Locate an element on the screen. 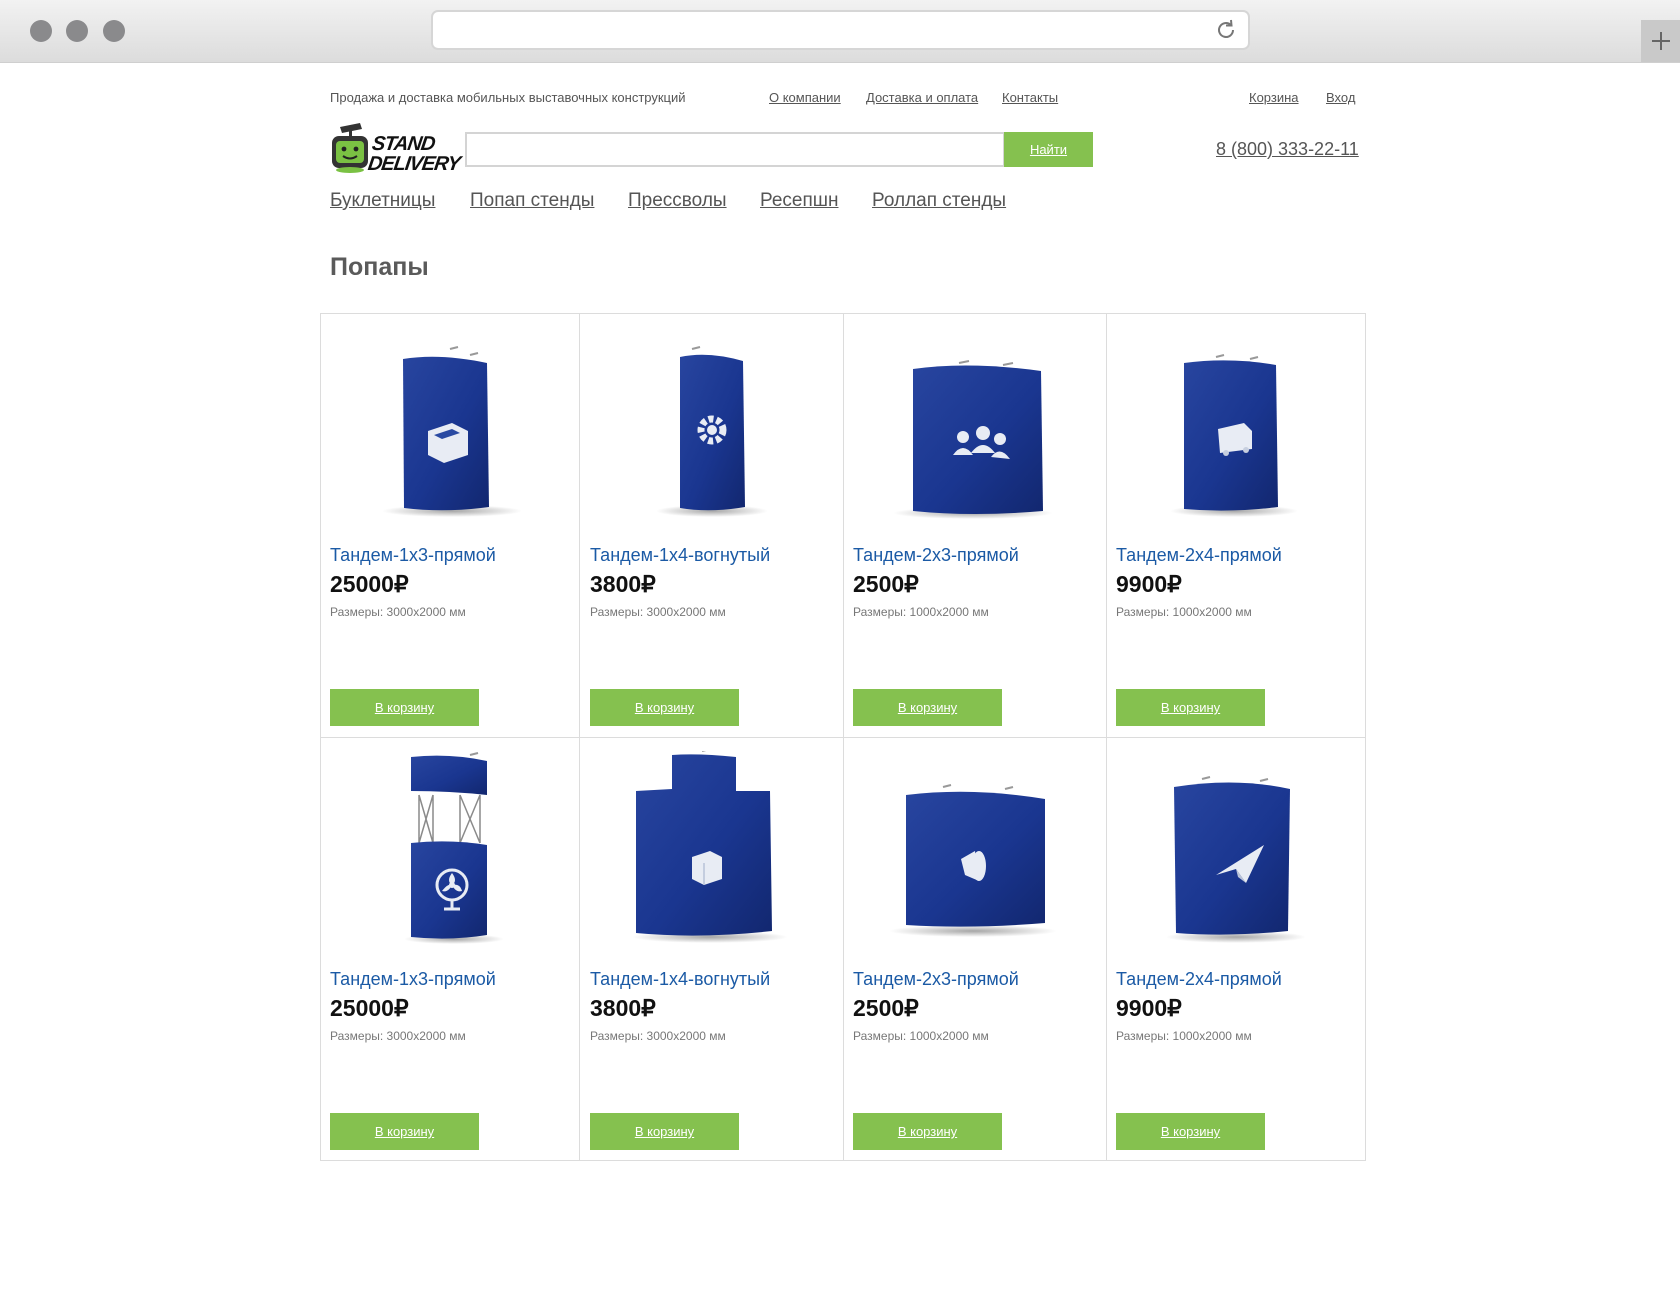 Image resolution: width=1680 pixels, height=1289 pixels. truck-icon is located at coordinates (1235, 439).